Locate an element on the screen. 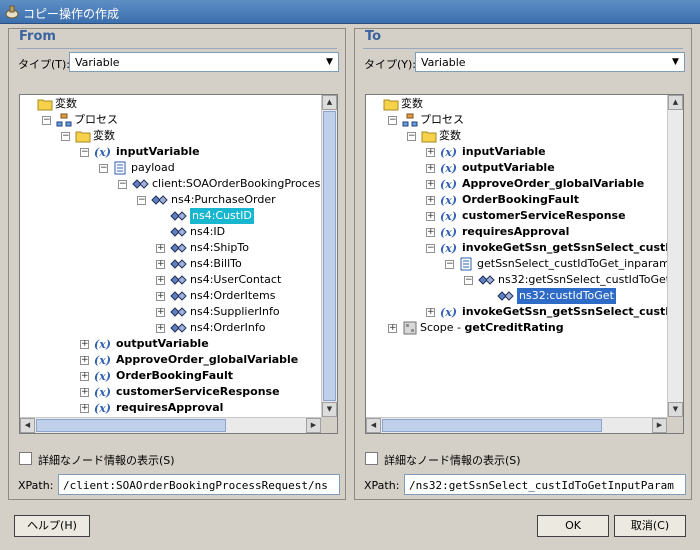 The height and width of the screenshot is (550, 700). tree-row: − (x) inputVariable is located at coordinates (178, 152).